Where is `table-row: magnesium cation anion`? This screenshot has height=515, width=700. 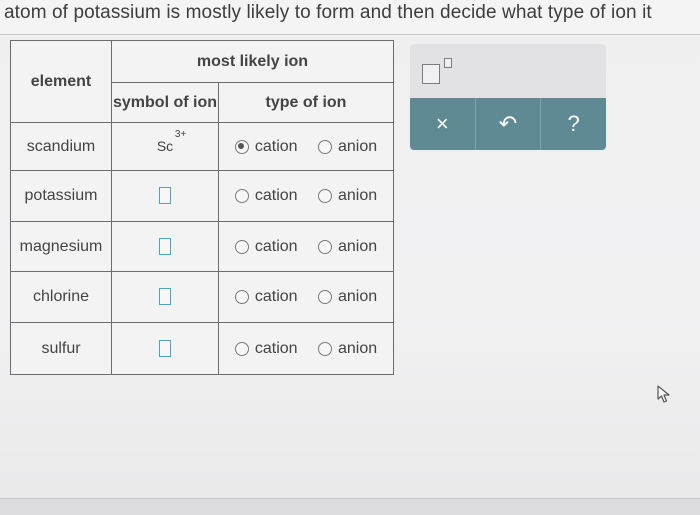 table-row: magnesium cation anion is located at coordinates (202, 246).